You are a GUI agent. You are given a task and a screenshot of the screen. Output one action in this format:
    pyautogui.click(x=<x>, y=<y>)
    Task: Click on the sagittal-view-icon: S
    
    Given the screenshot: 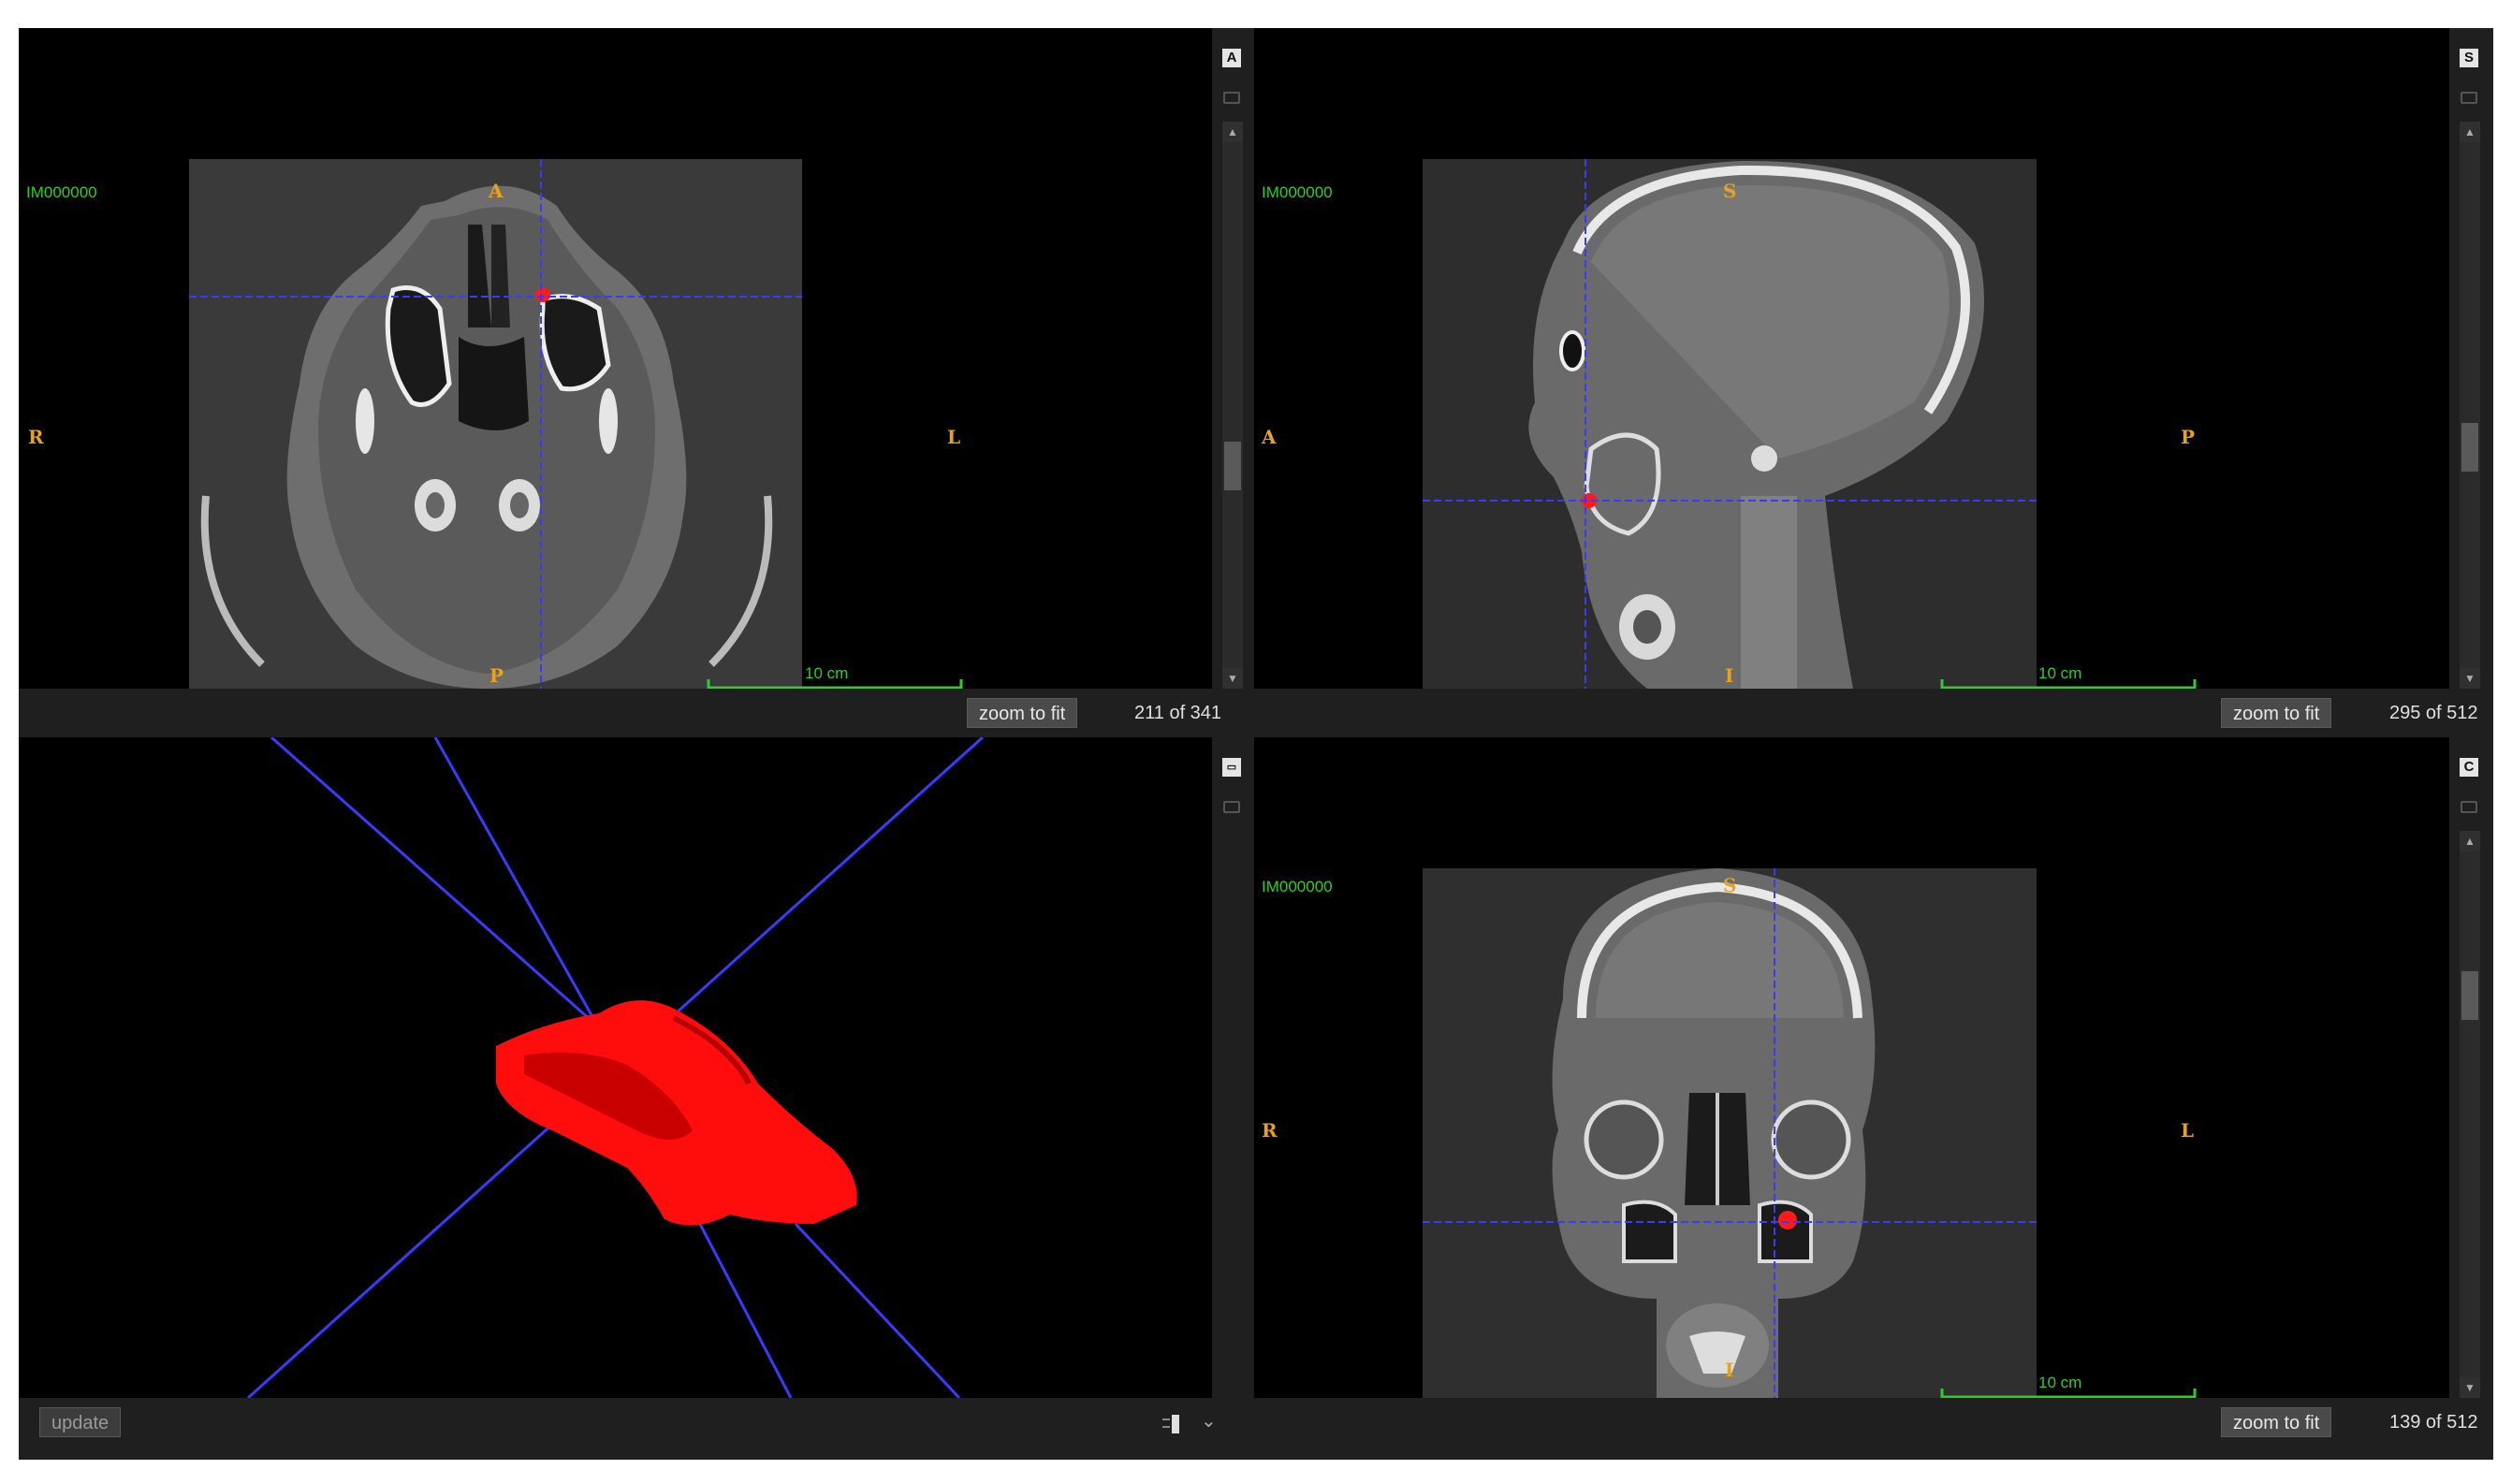 What is the action you would take?
    pyautogui.click(x=2469, y=58)
    